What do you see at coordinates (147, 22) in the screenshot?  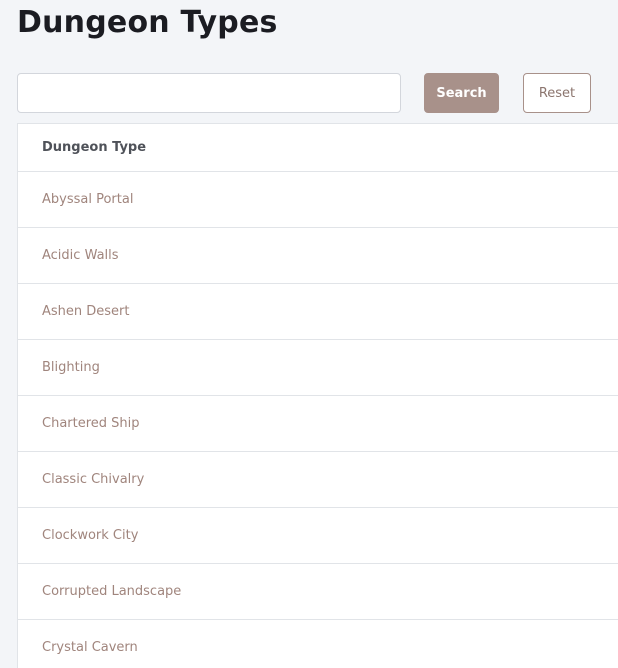 I see `page-title: Dungeon Types` at bounding box center [147, 22].